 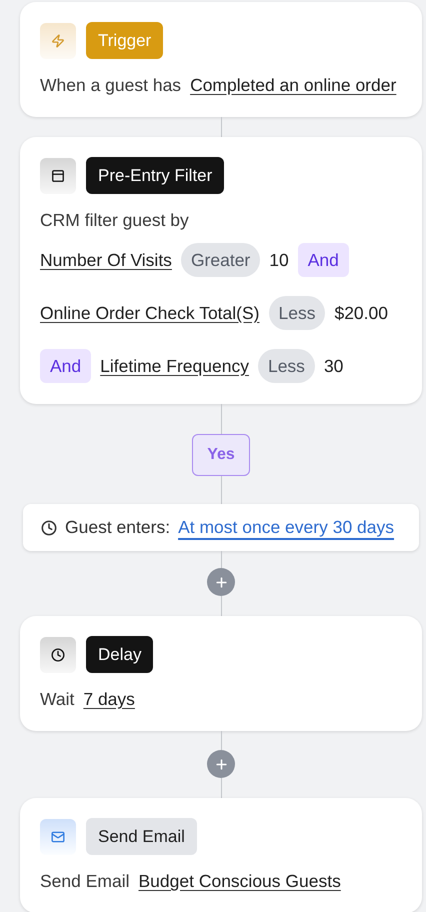 What do you see at coordinates (221, 59) in the screenshot?
I see `step-card: Trigger When a guest has Completed an online order` at bounding box center [221, 59].